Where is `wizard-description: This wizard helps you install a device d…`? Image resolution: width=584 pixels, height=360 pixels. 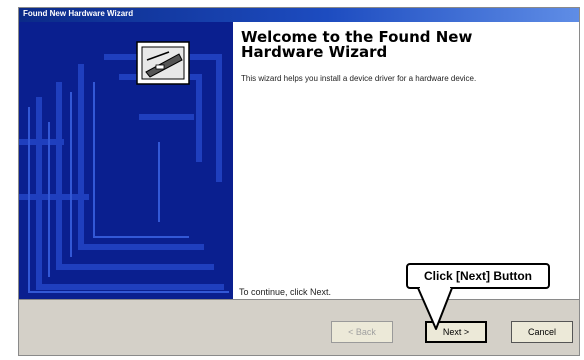
wizard-description: This wizard helps you install a device d… is located at coordinates (359, 78).